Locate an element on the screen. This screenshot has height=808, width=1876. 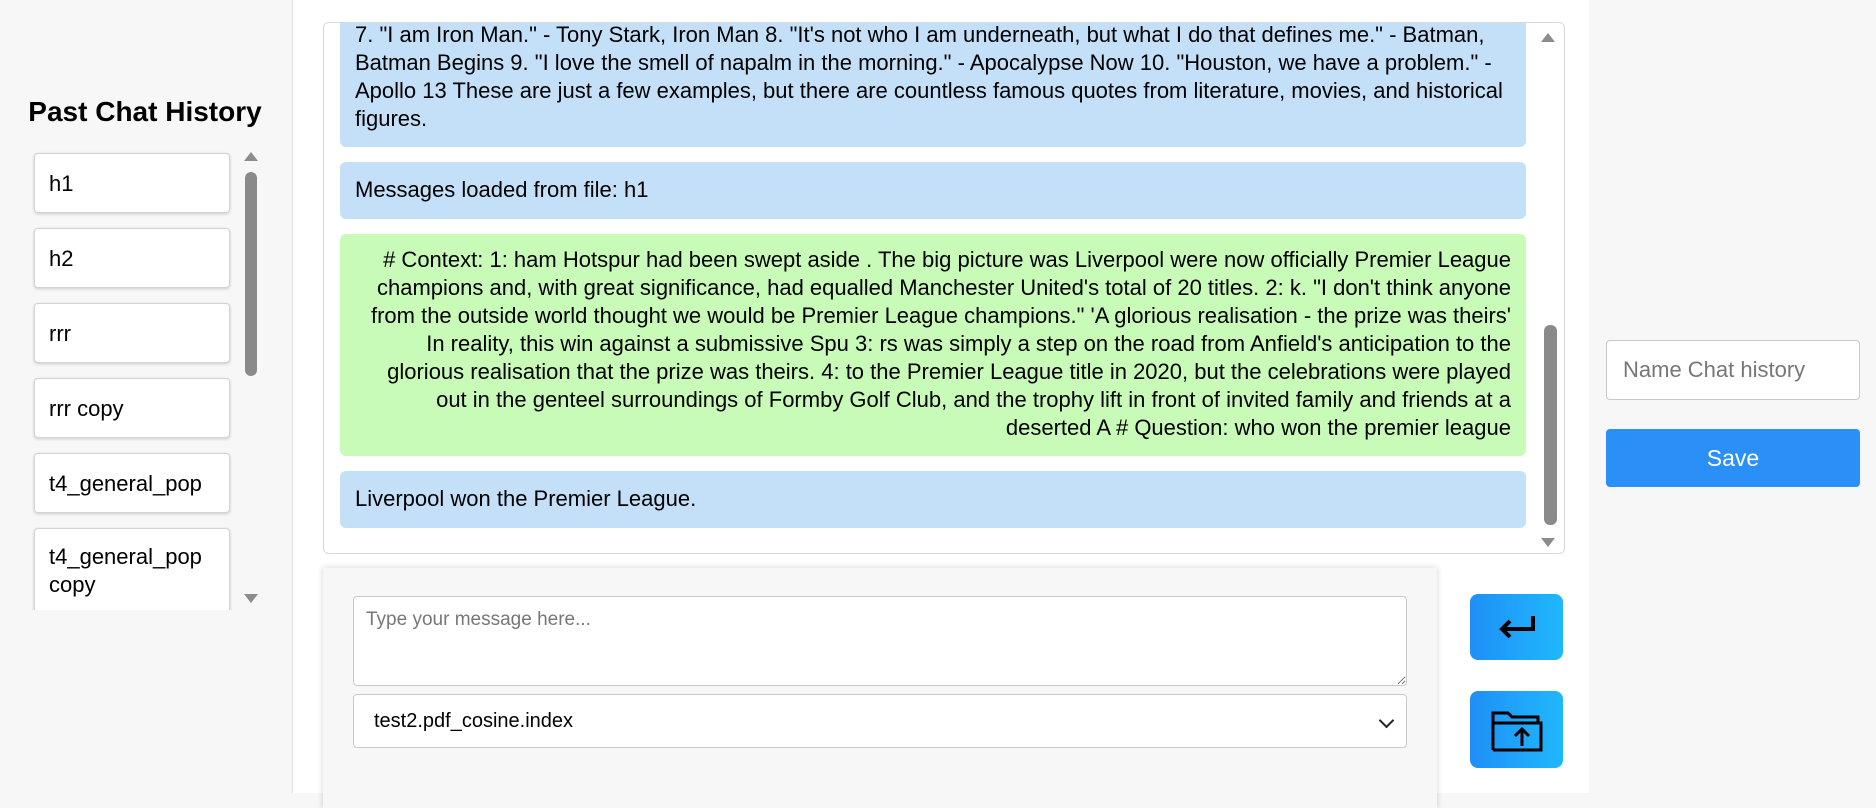
chat-scroll-down-arrow is located at coordinates (1548, 542).